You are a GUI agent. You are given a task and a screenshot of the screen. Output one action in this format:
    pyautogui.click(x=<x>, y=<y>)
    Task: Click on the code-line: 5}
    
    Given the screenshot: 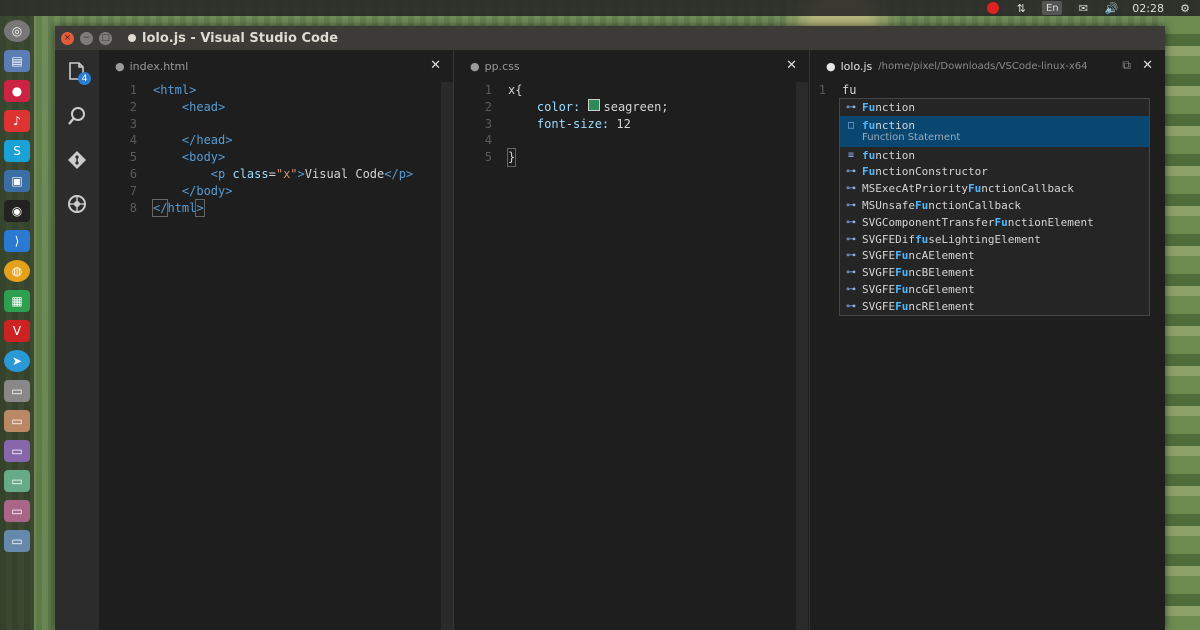 What is the action you would take?
    pyautogui.click(x=500, y=157)
    